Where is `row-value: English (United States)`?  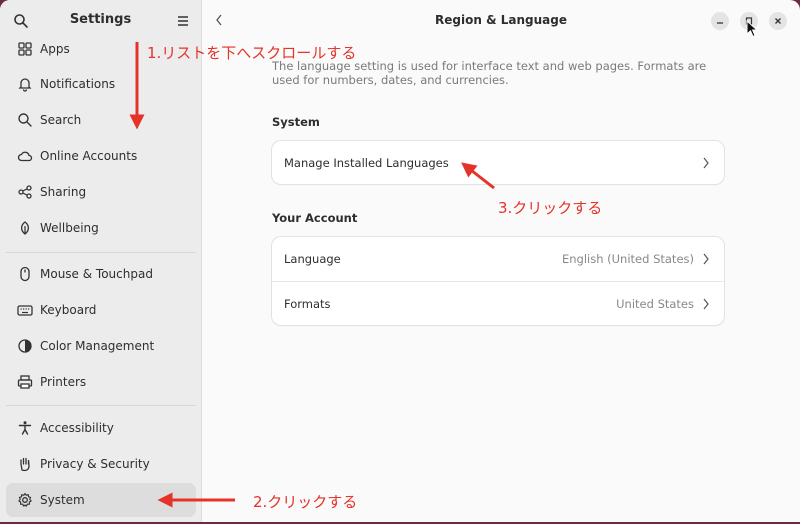 row-value: English (United States) is located at coordinates (627, 259).